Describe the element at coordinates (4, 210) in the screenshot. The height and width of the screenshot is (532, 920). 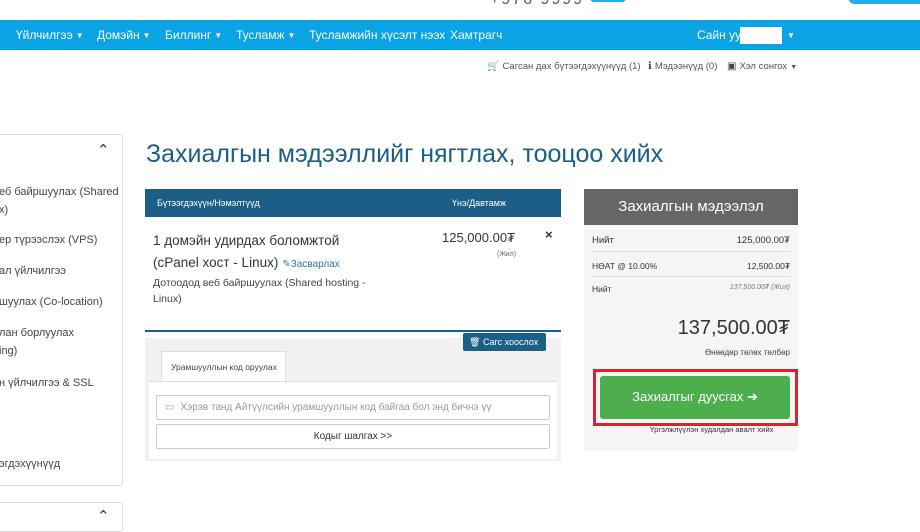
I see `sidebar-item-shared-hosting-cont: х)` at that location.